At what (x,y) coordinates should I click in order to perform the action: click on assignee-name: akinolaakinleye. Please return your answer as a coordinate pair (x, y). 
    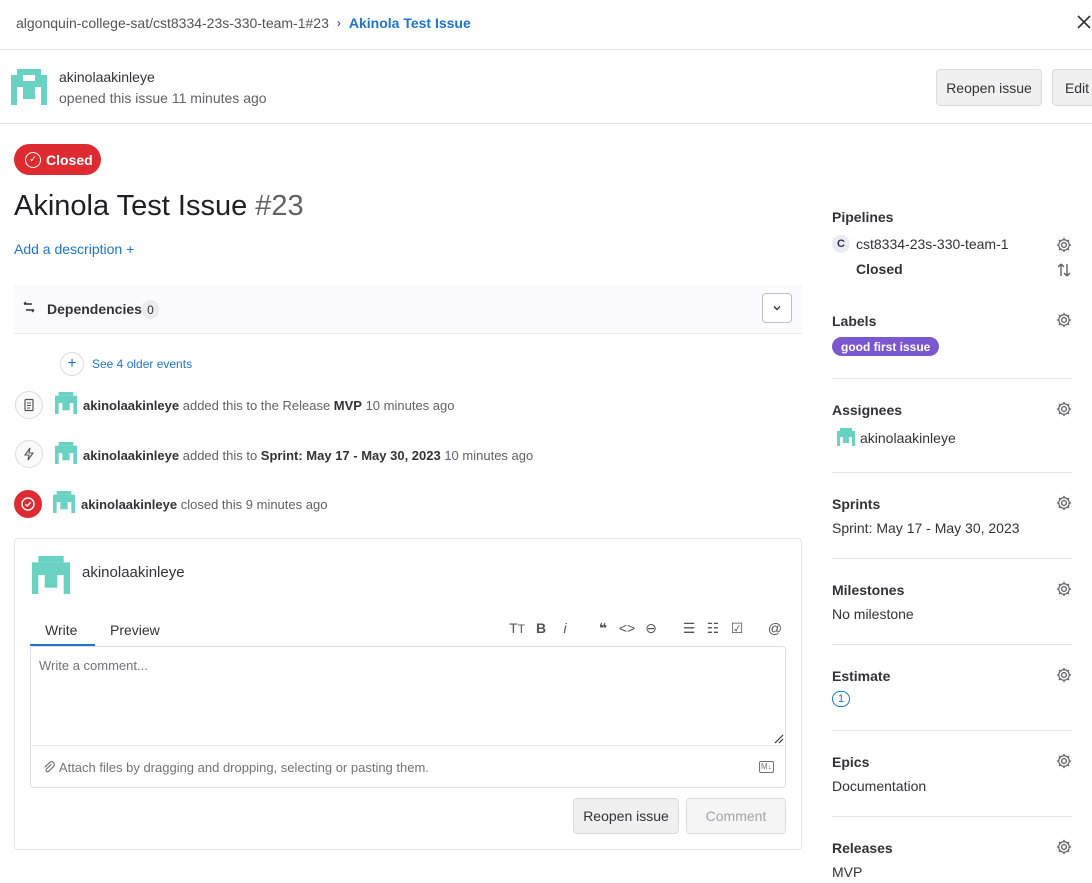
    Looking at the image, I should click on (908, 438).